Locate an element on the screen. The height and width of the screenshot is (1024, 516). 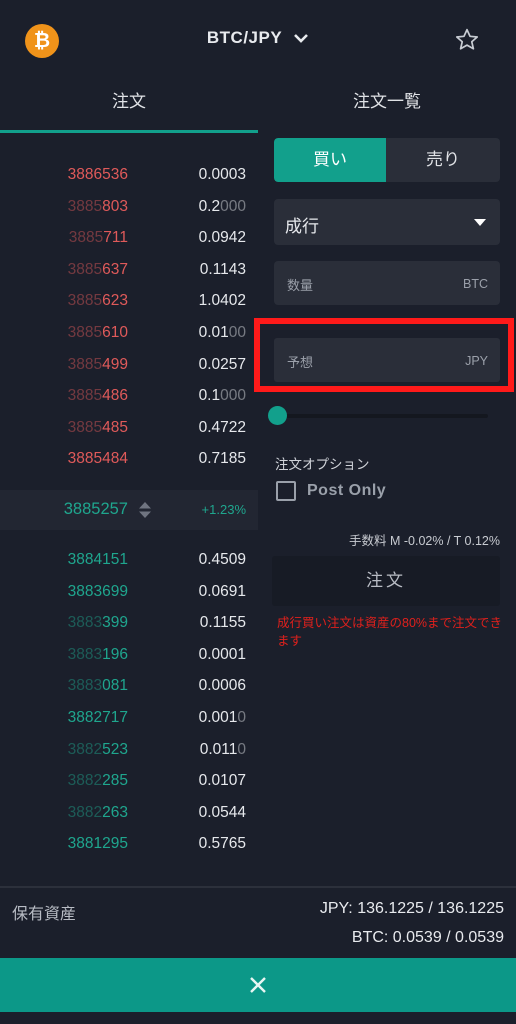
estimate-placeholder: 予想 is located at coordinates (300, 362).